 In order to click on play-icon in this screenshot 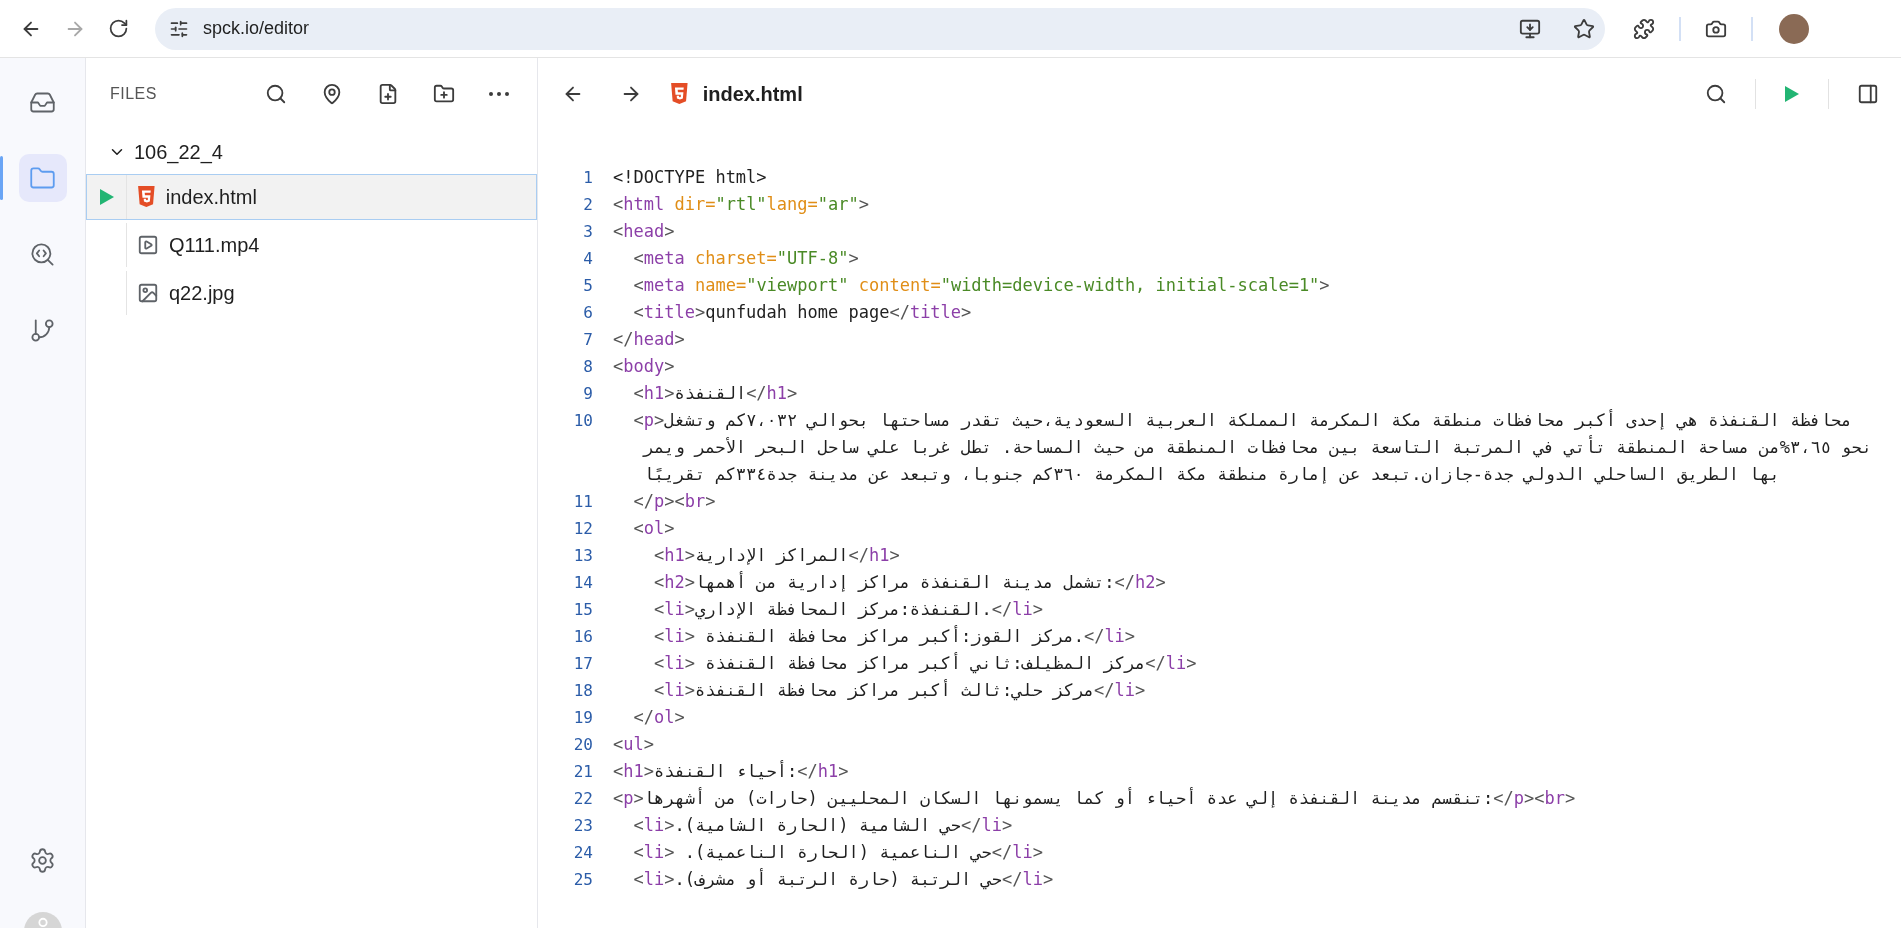, I will do `click(1792, 94)`.